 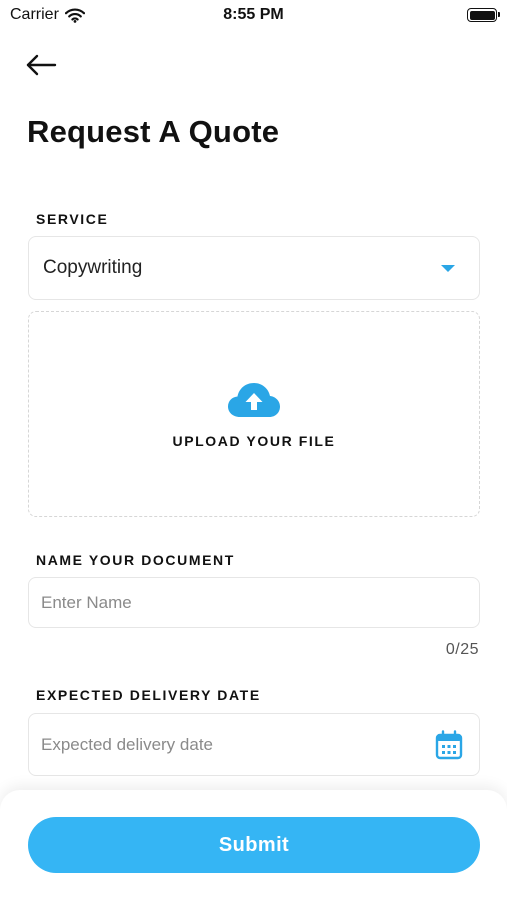 What do you see at coordinates (135, 560) in the screenshot?
I see `document-name-label: NAME YOUR DOCUMENT` at bounding box center [135, 560].